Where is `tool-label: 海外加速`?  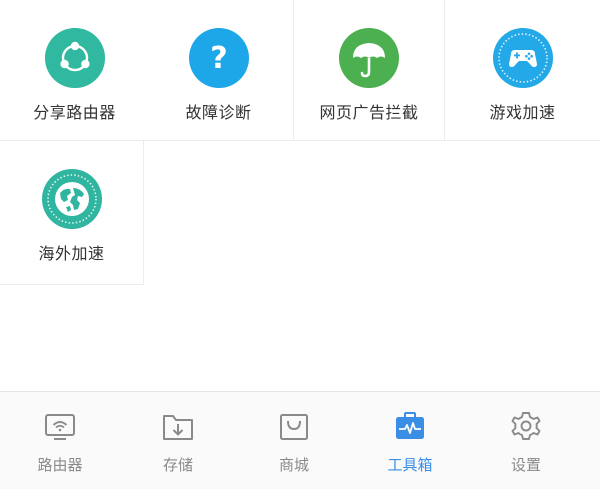 tool-label: 海外加速 is located at coordinates (71, 253).